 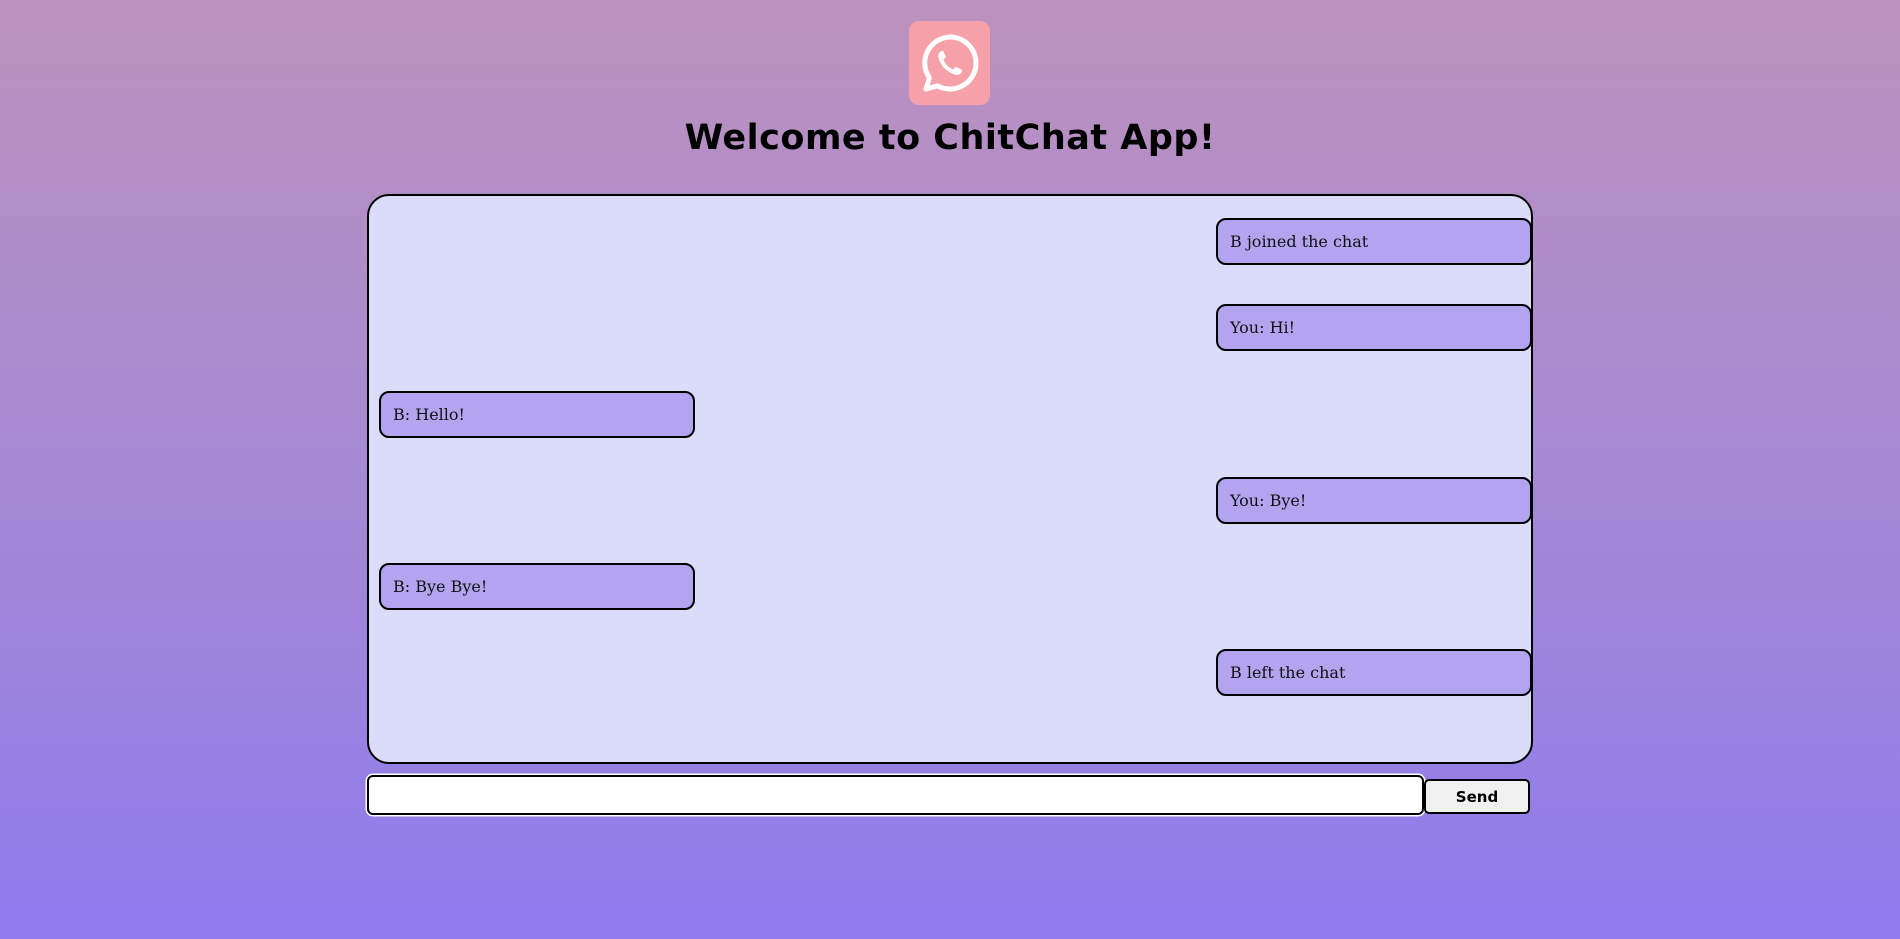 What do you see at coordinates (895, 795) in the screenshot?
I see `message-input` at bounding box center [895, 795].